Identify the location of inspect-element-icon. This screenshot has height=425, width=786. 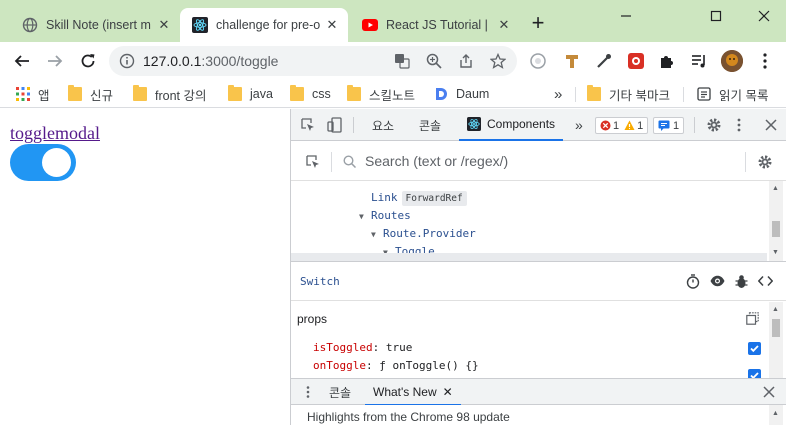
(308, 126).